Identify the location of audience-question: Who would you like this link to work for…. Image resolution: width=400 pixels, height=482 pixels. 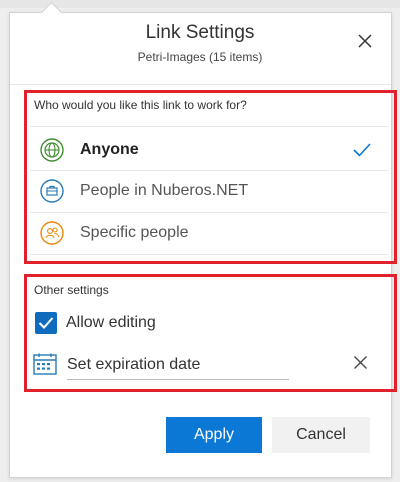
(140, 105).